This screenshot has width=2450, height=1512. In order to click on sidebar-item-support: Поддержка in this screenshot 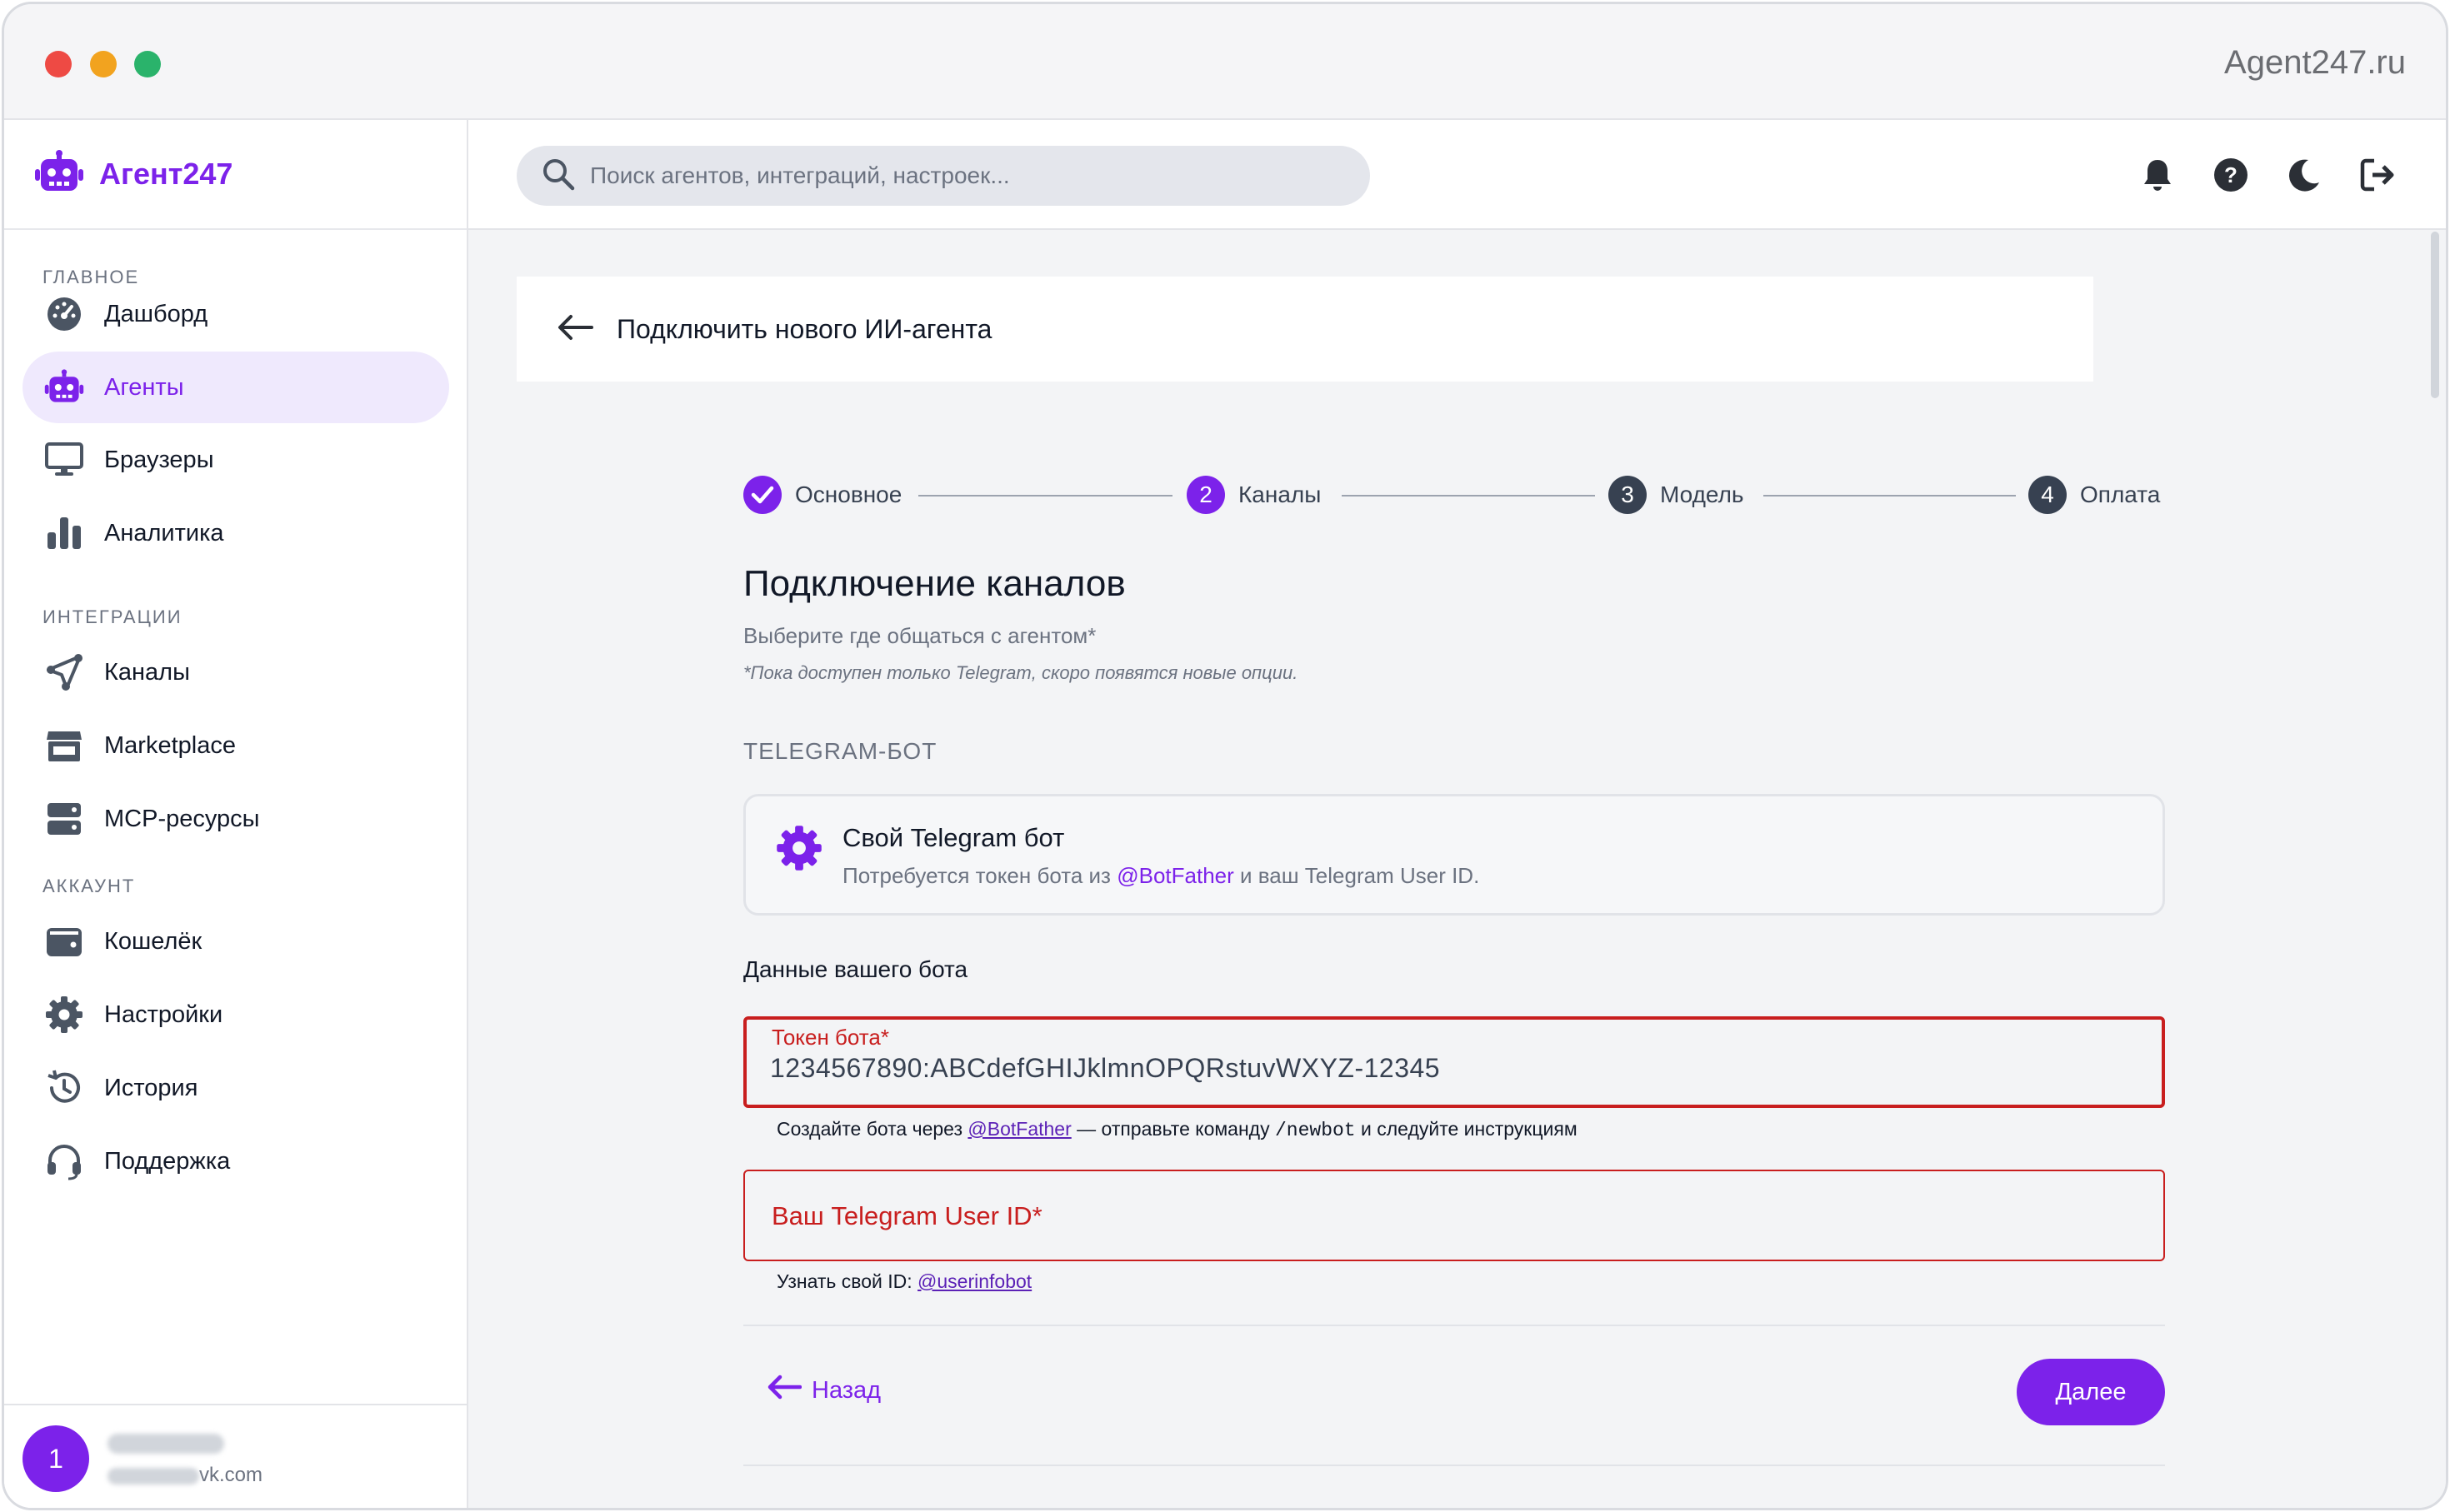, I will do `click(235, 1161)`.